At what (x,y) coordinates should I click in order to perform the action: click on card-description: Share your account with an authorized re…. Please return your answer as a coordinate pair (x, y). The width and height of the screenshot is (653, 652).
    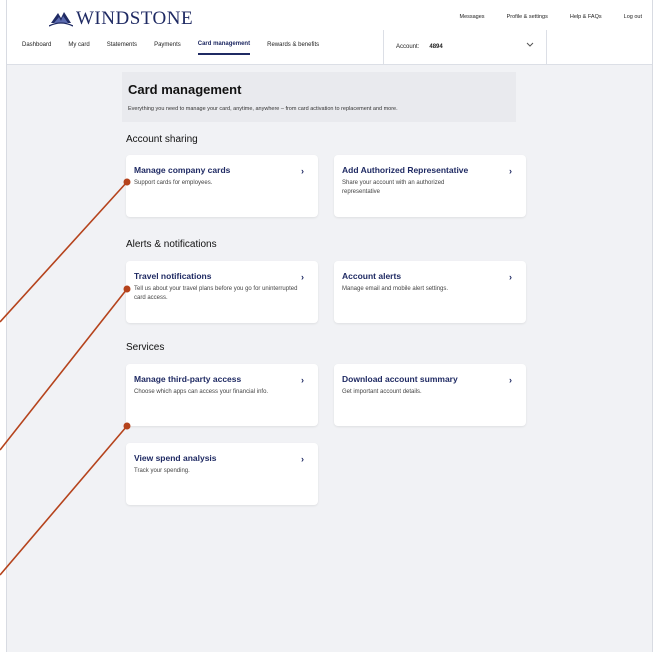
    Looking at the image, I should click on (393, 187).